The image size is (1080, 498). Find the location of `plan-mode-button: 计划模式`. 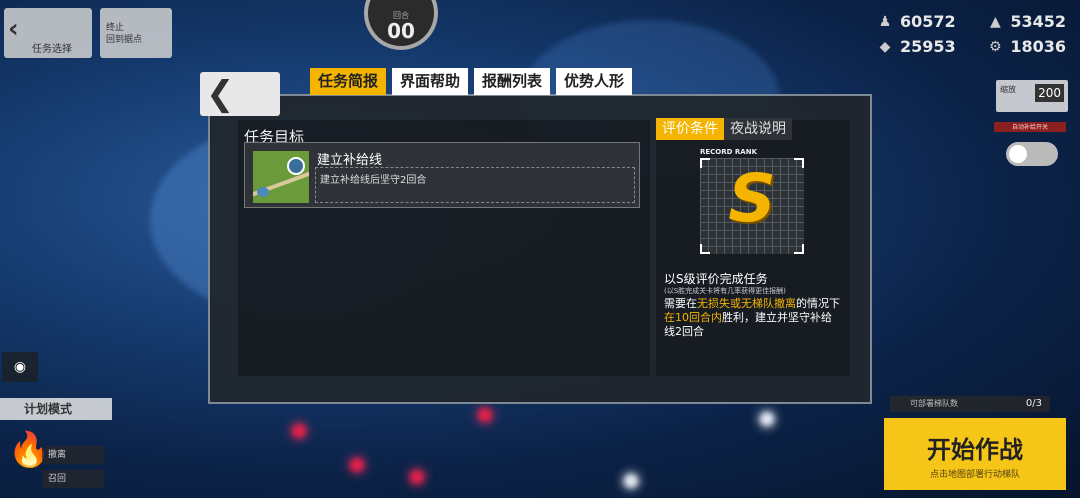

plan-mode-button: 计划模式 is located at coordinates (56, 409).